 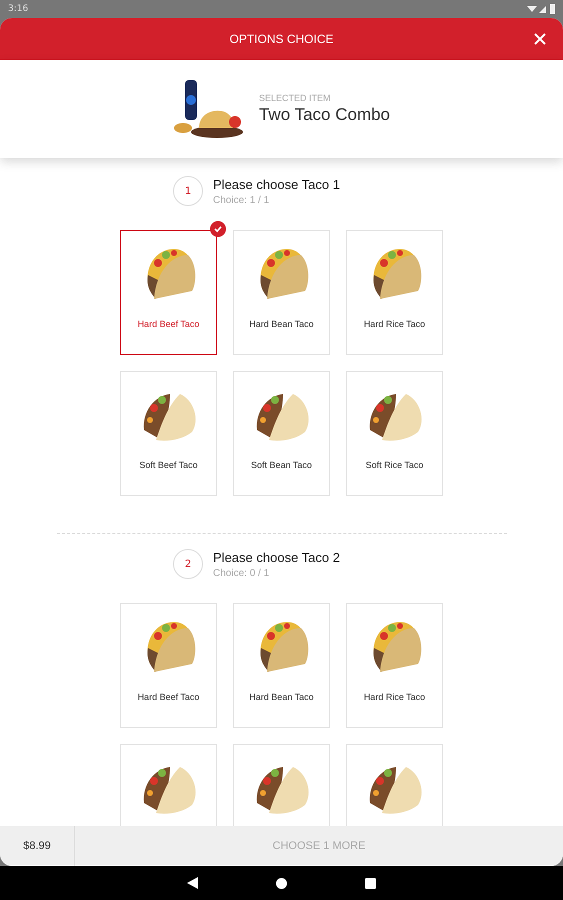 I want to click on group-title: Please choose Taco 2, so click(x=276, y=557).